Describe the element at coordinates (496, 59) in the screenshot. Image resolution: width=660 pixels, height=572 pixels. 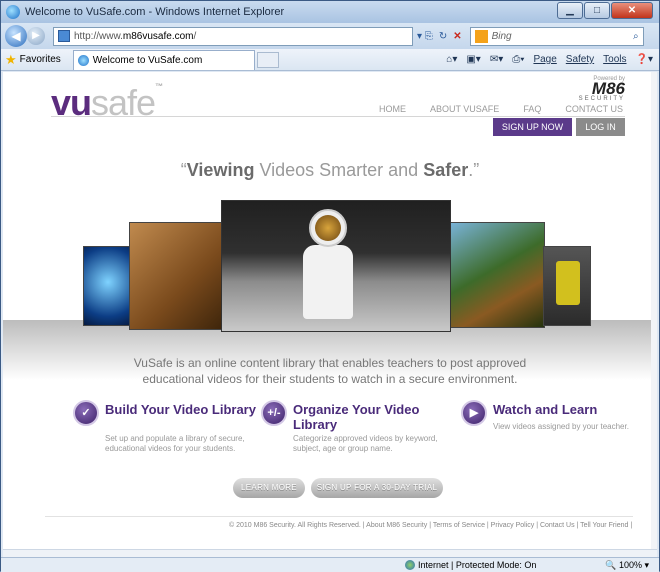
I see `mail-icon: ✉▾` at that location.